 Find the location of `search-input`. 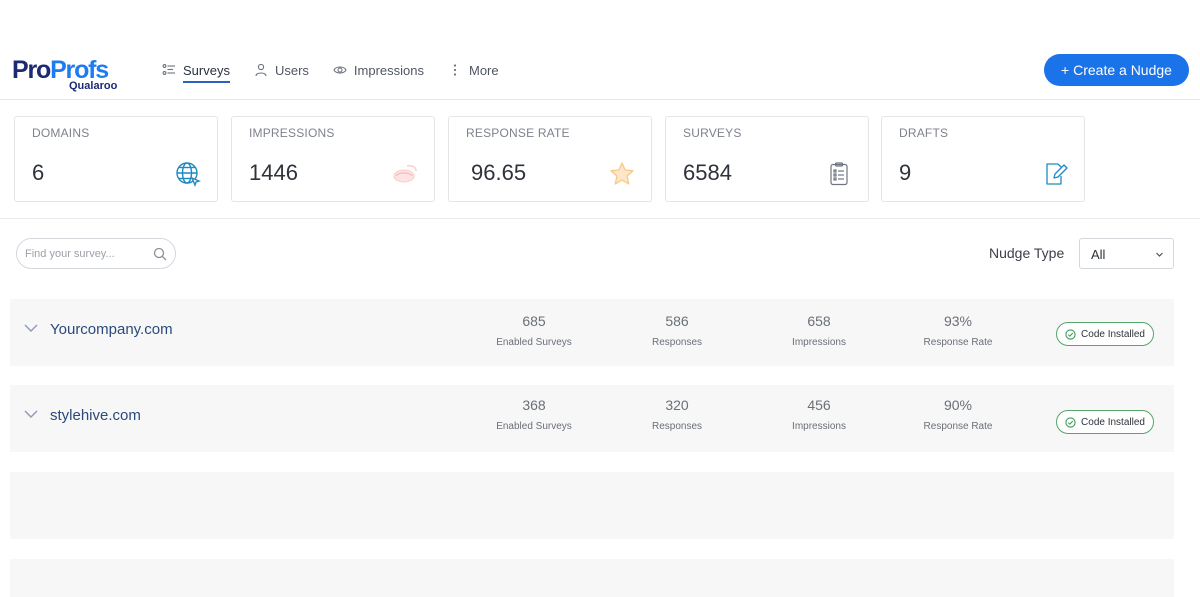

search-input is located at coordinates (85, 253).